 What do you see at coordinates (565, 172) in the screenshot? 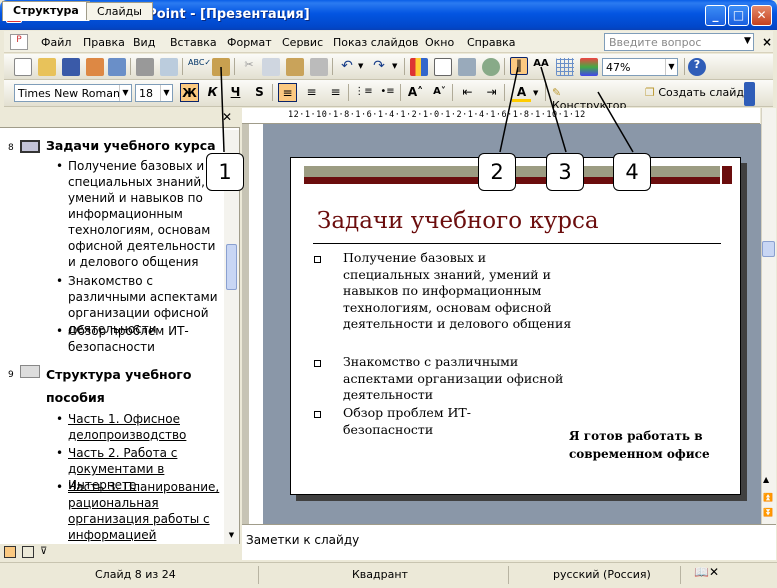
I see `callout-3: 3` at bounding box center [565, 172].